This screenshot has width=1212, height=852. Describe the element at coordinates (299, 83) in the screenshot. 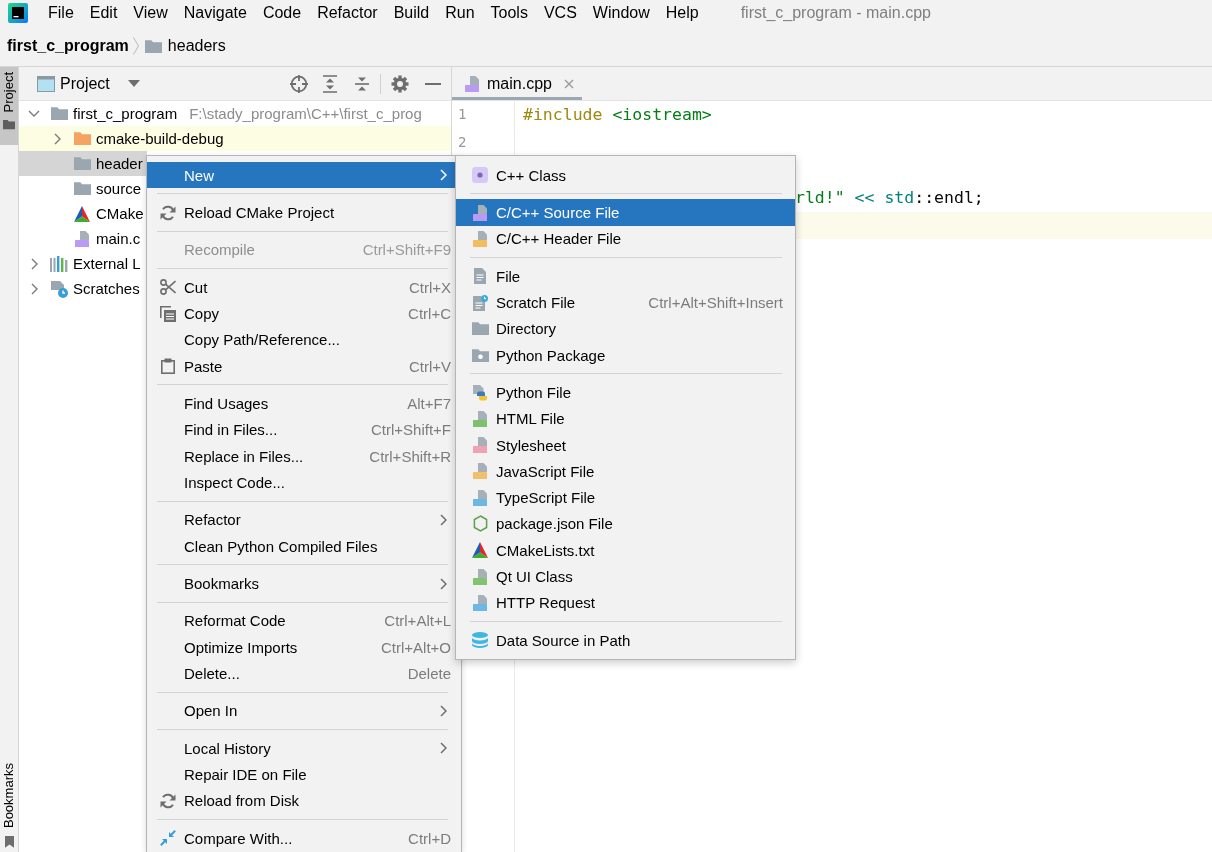

I see `crosshair-icon` at that location.